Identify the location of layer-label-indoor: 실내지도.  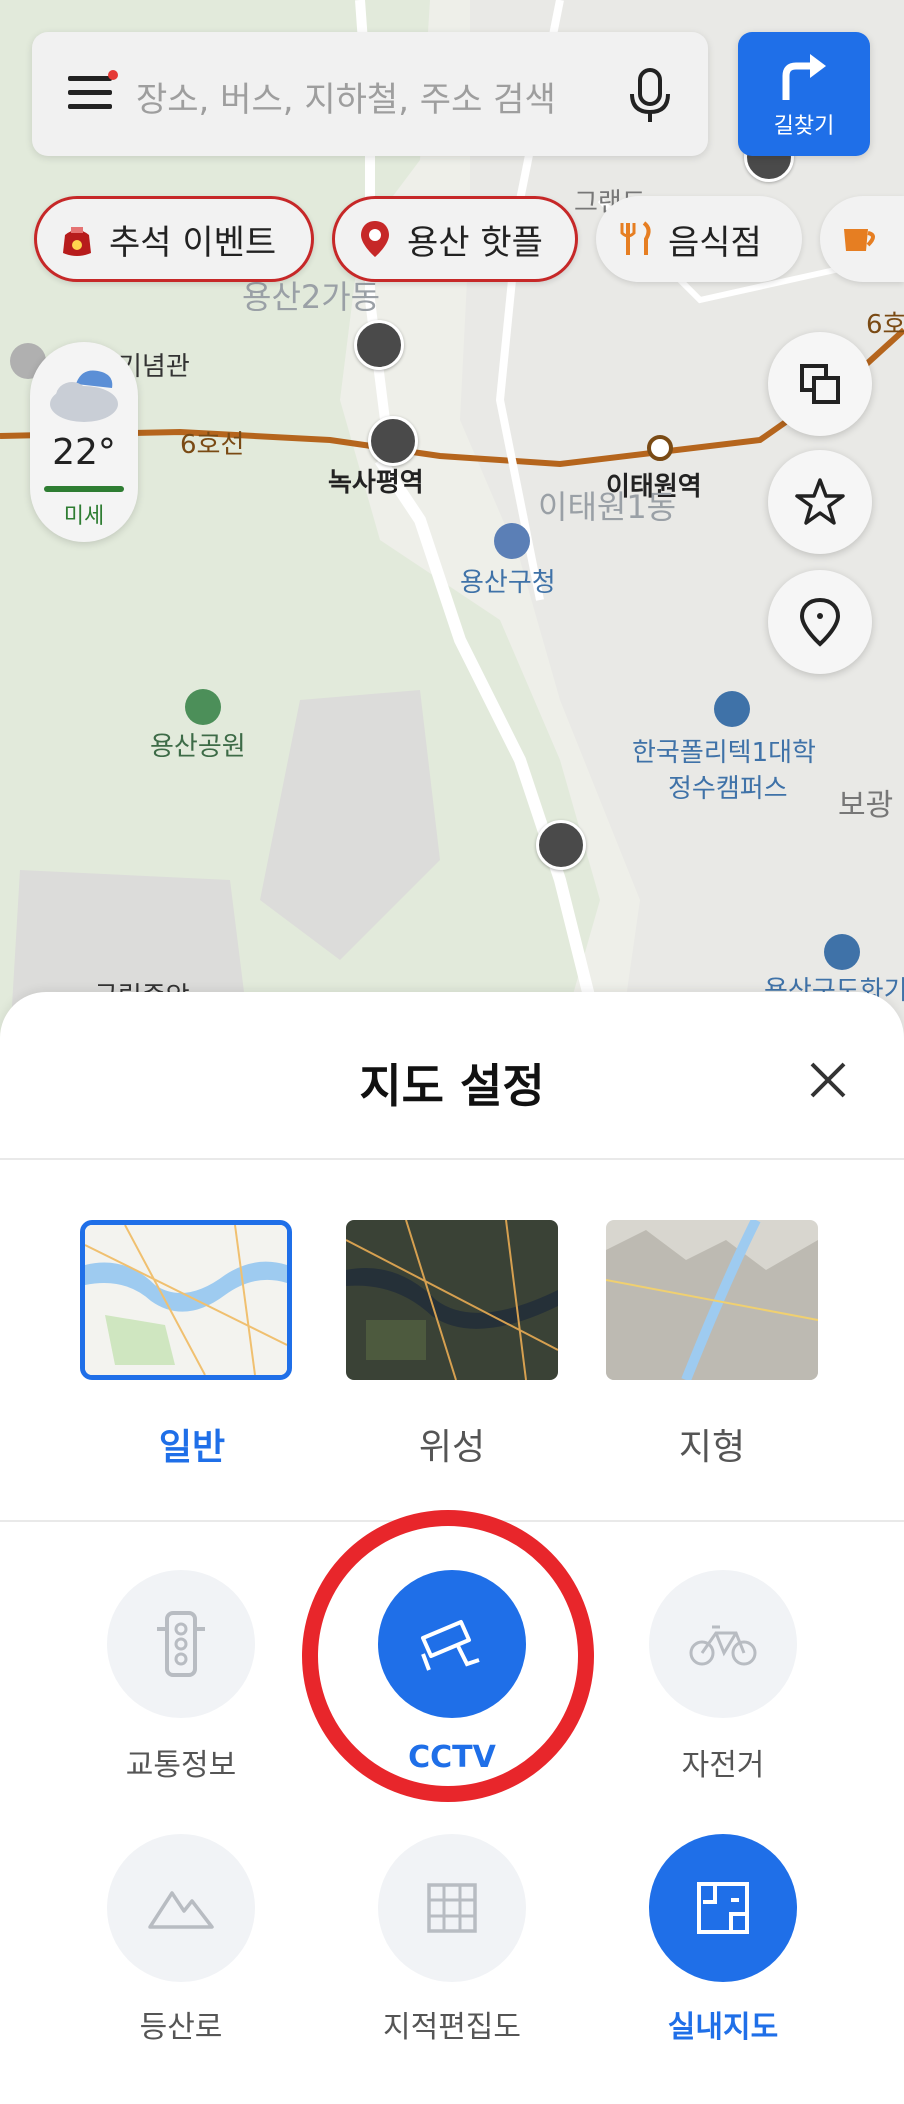
(723, 2027).